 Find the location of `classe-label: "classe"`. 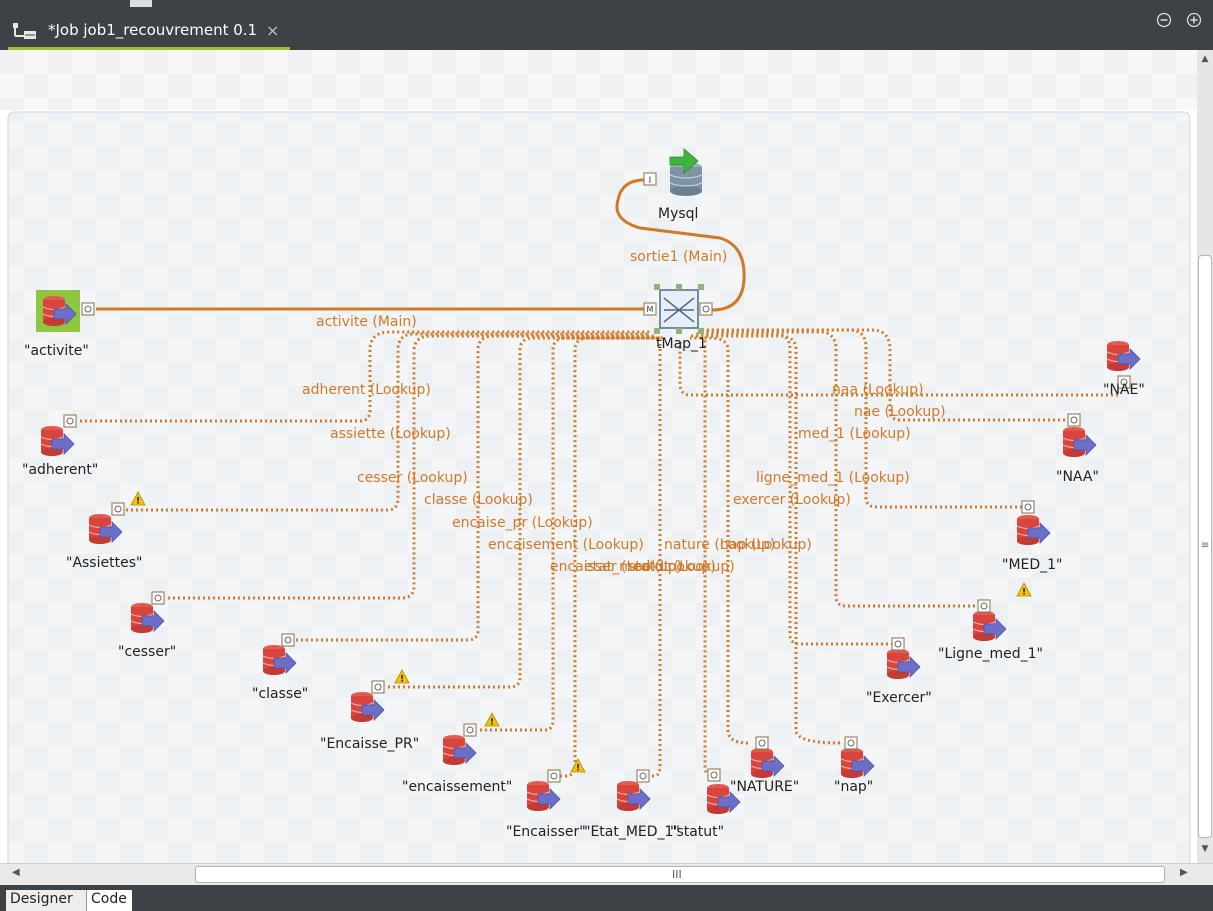

classe-label: "classe" is located at coordinates (280, 694).